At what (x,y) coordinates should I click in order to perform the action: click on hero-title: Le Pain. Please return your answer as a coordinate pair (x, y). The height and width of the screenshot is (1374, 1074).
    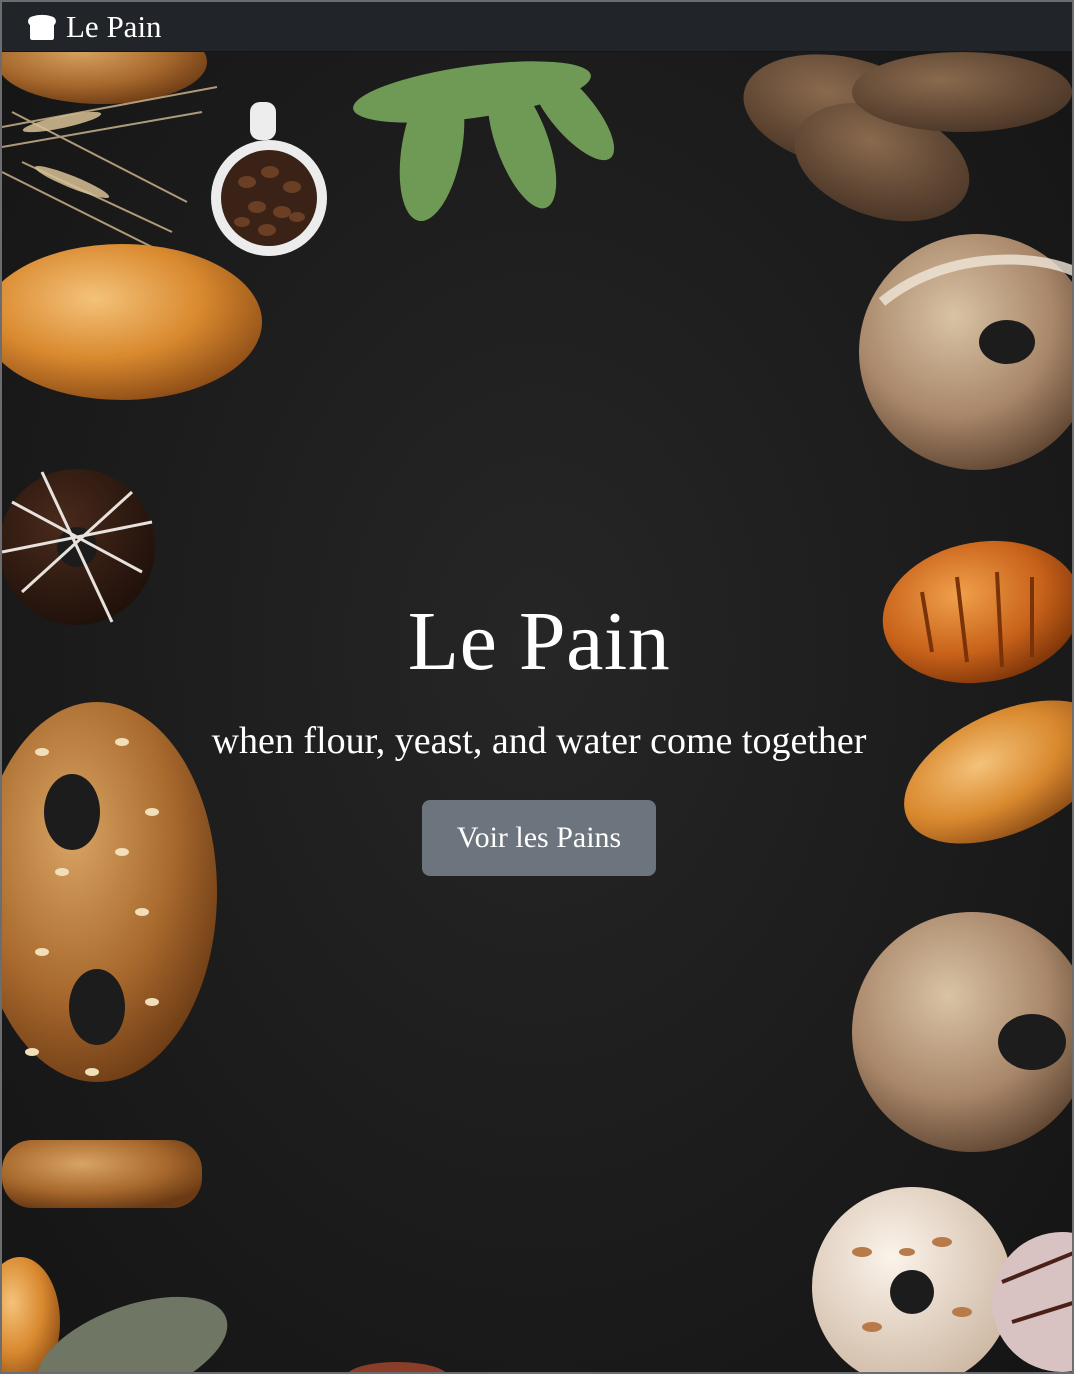
    Looking at the image, I should click on (539, 641).